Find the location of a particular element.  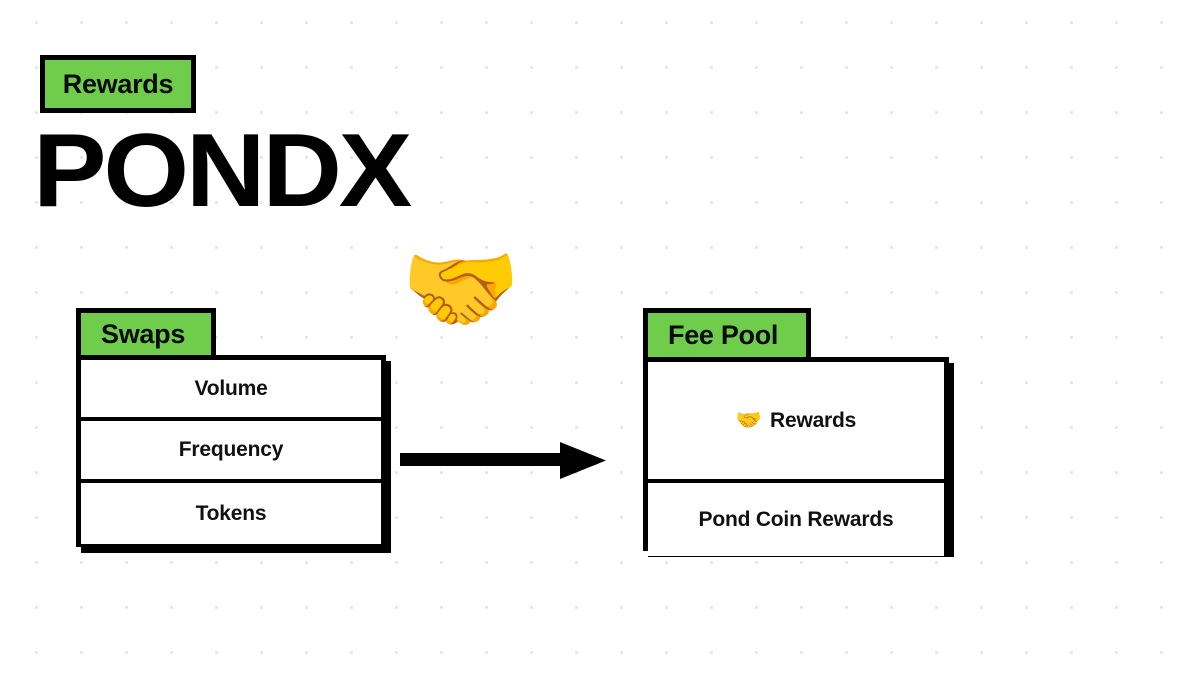

swaps-card-tab-label: Swaps is located at coordinates (143, 333).